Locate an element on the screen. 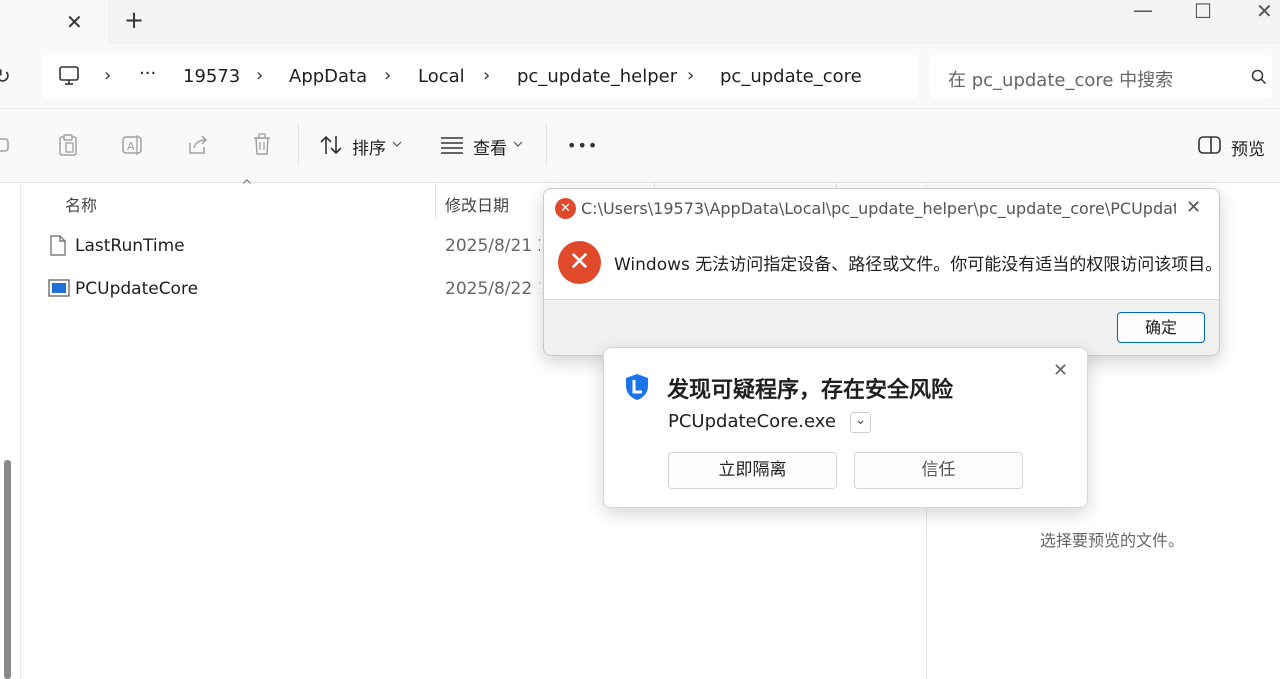 The width and height of the screenshot is (1280, 679). preview-button: 预览 is located at coordinates (1248, 147).